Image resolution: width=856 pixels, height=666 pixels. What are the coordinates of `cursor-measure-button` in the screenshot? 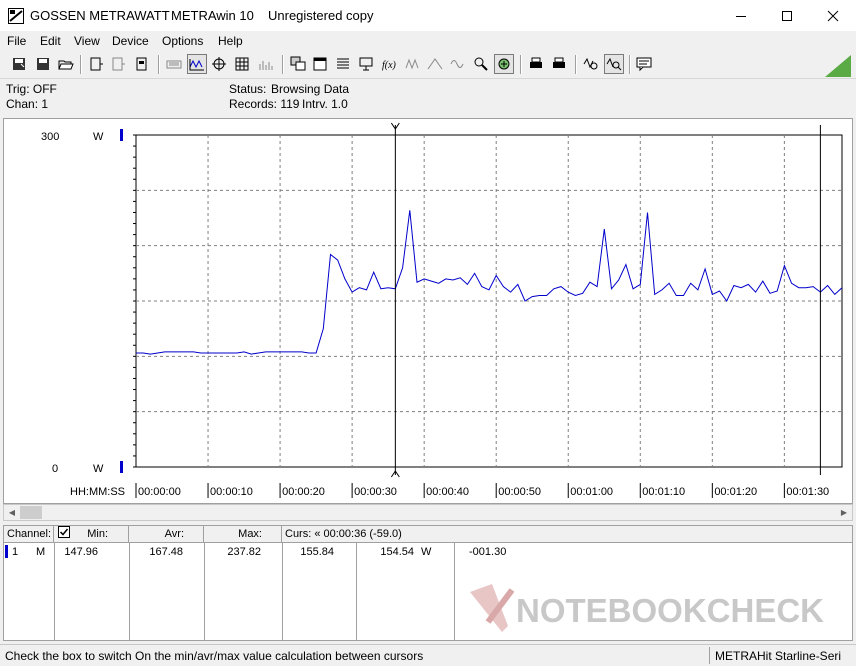 It's located at (591, 64).